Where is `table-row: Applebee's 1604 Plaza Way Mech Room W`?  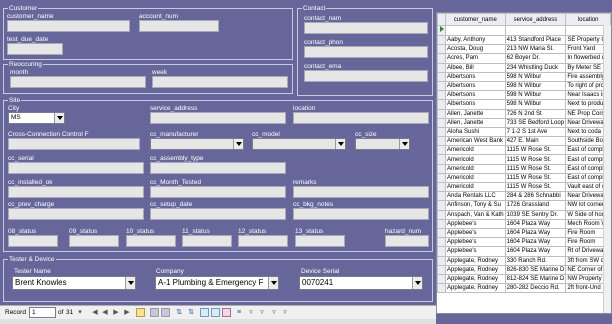 table-row: Applebee's 1604 Plaza Way Mech Room W is located at coordinates (524, 223).